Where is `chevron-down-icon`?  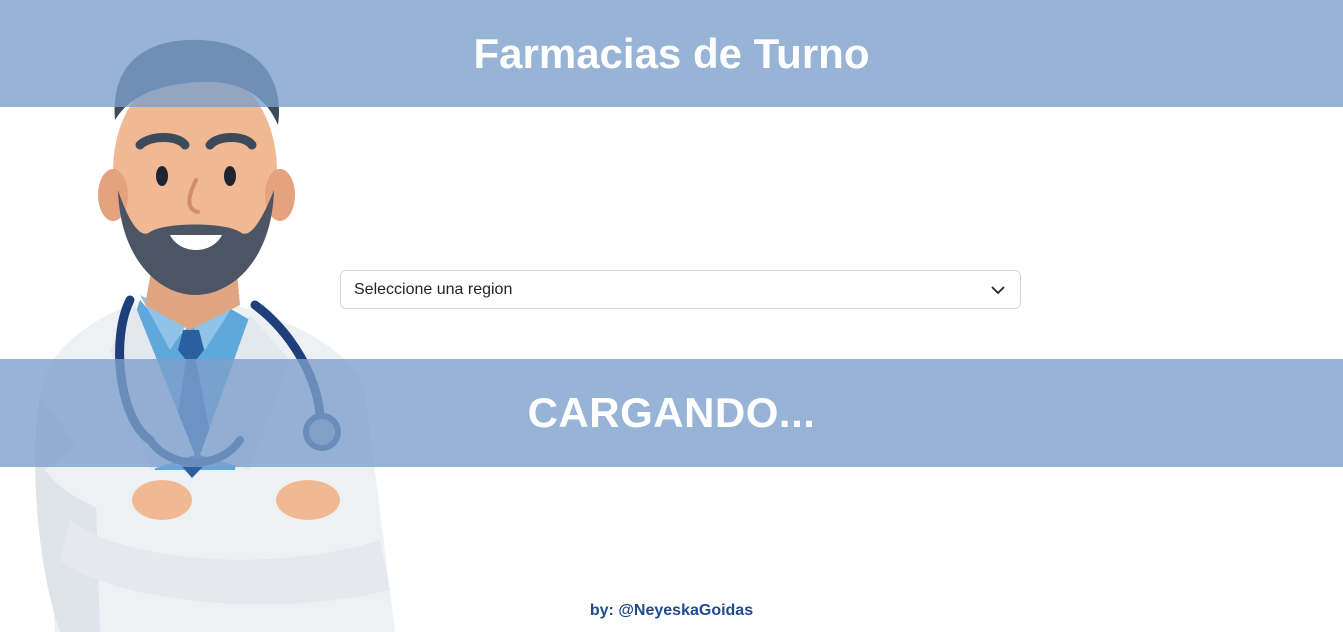
chevron-down-icon is located at coordinates (998, 290).